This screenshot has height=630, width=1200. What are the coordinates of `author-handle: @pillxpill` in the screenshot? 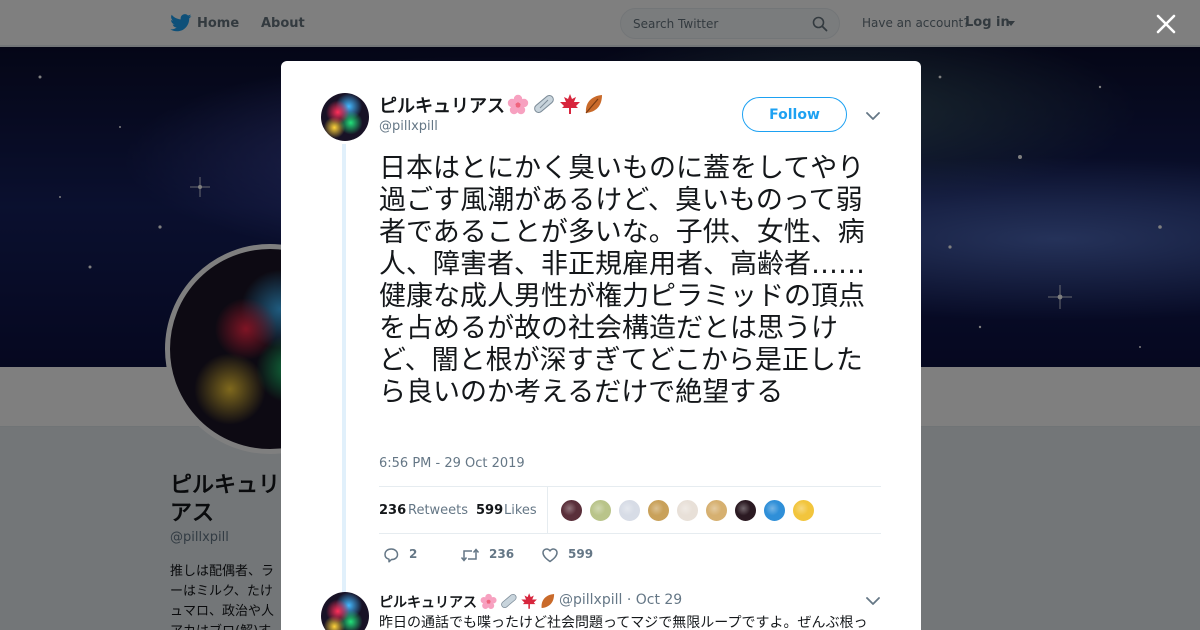 It's located at (408, 126).